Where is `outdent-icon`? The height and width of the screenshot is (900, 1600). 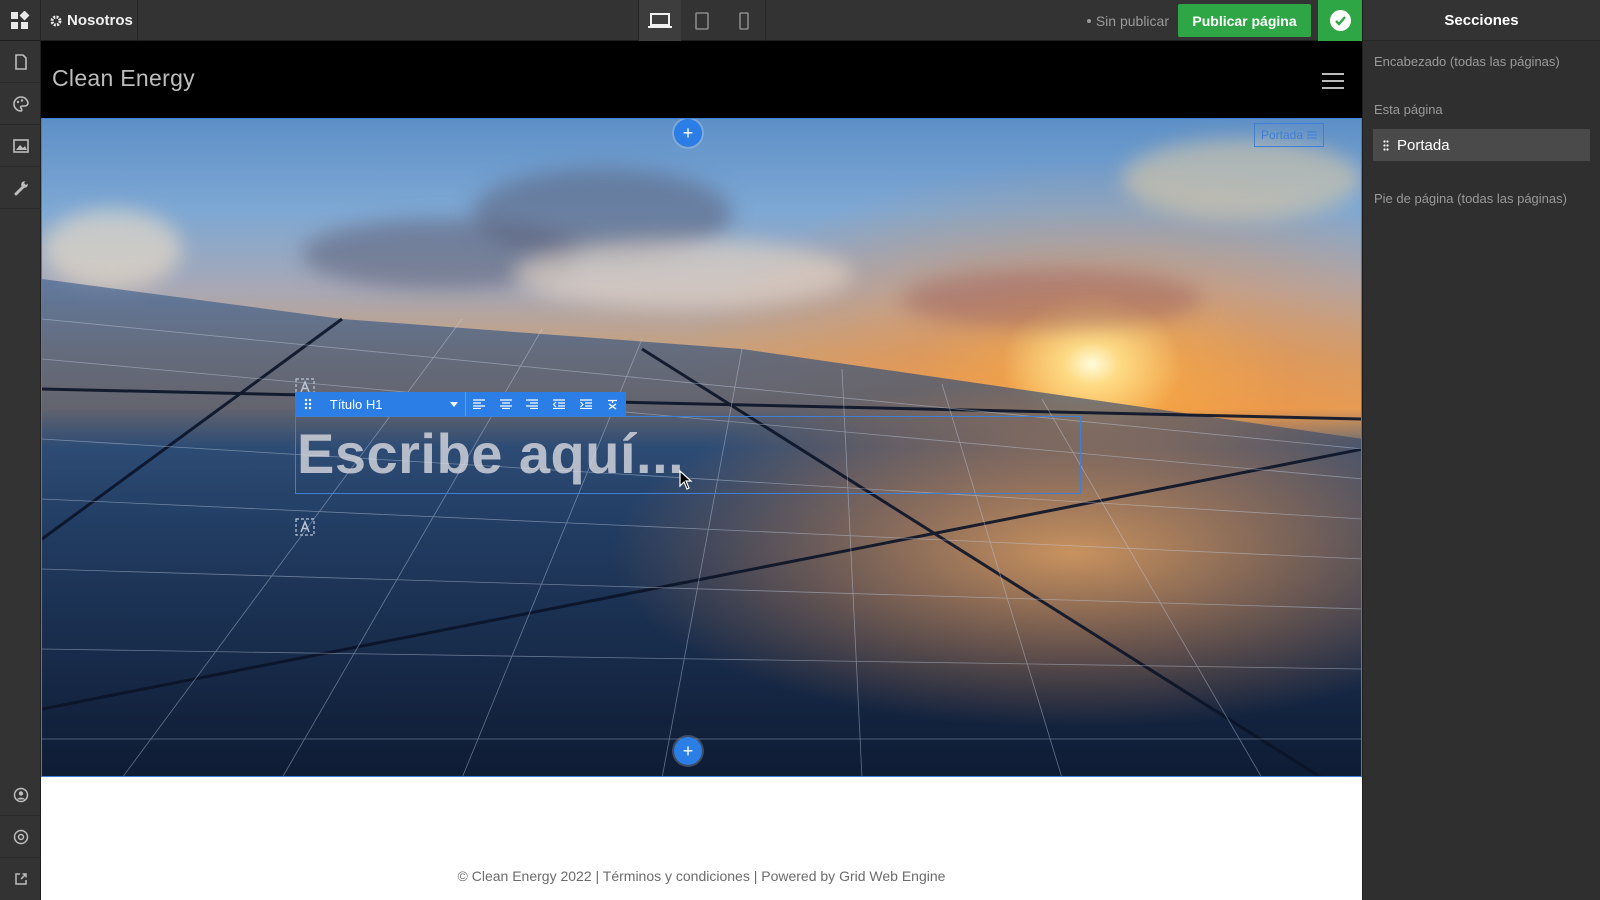 outdent-icon is located at coordinates (559, 404).